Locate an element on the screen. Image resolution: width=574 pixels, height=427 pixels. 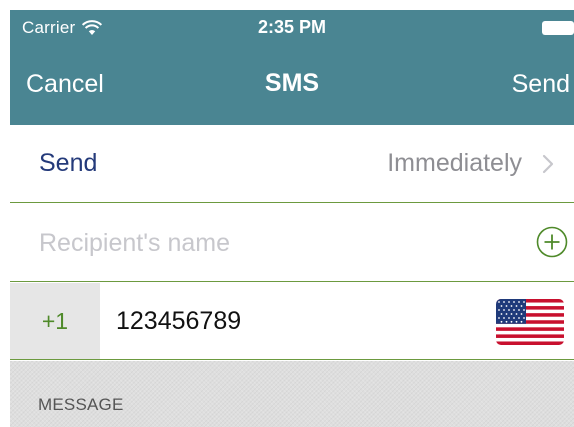
country-code-button: +1 is located at coordinates (55, 321).